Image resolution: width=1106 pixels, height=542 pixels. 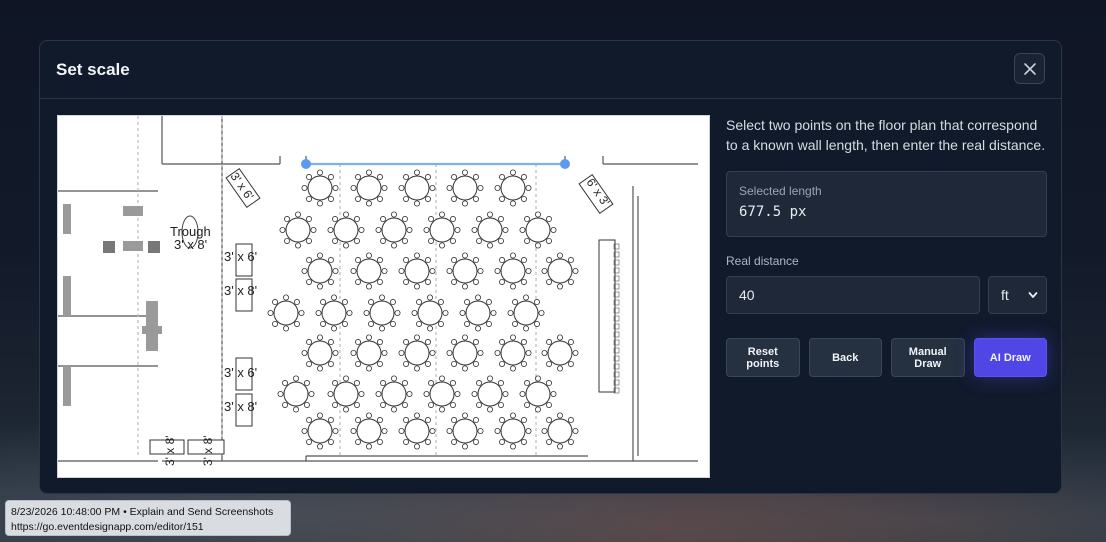 I want to click on reset-points-button: Reset points, so click(x=763, y=357).